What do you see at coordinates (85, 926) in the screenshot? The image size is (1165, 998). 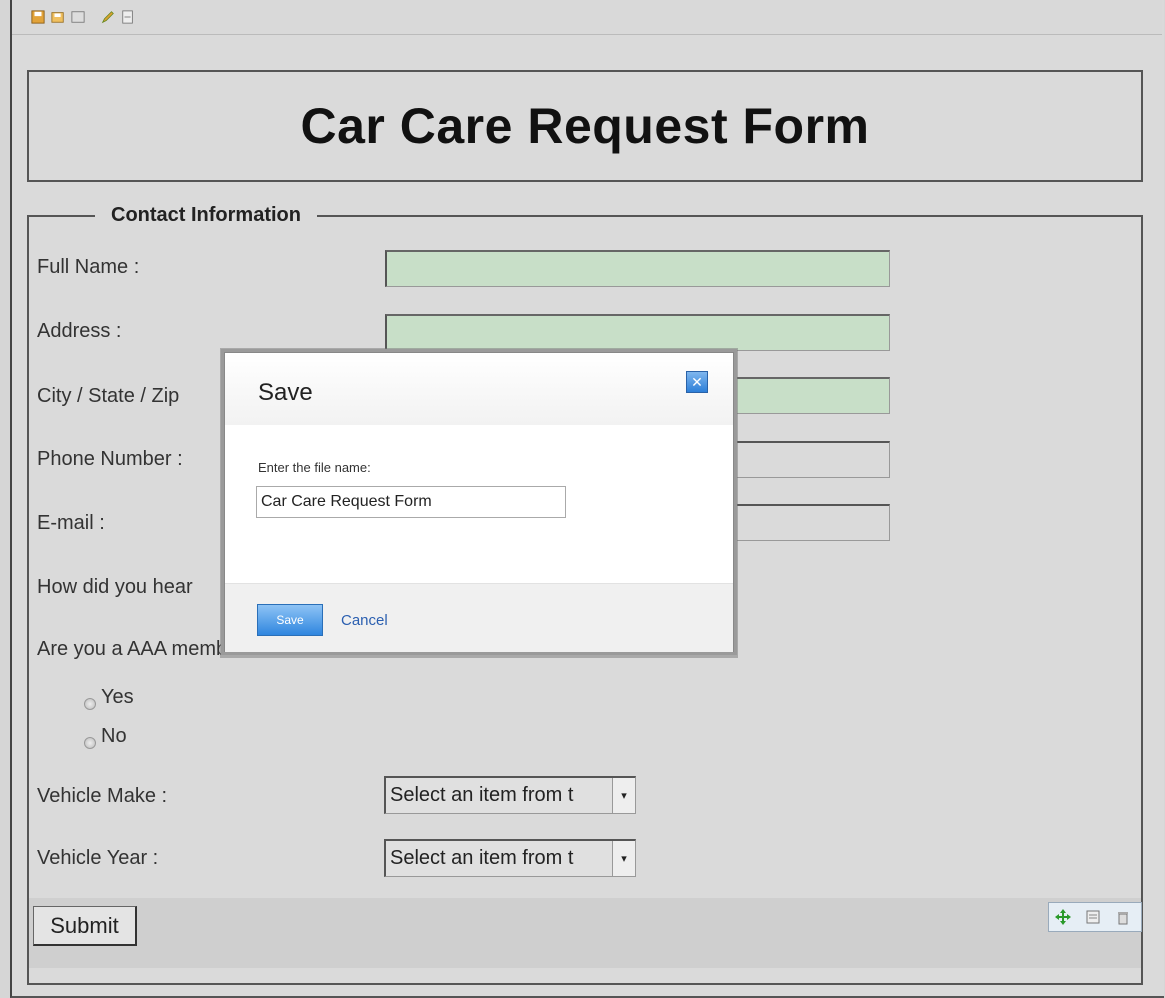 I see `submit-button: Submit` at bounding box center [85, 926].